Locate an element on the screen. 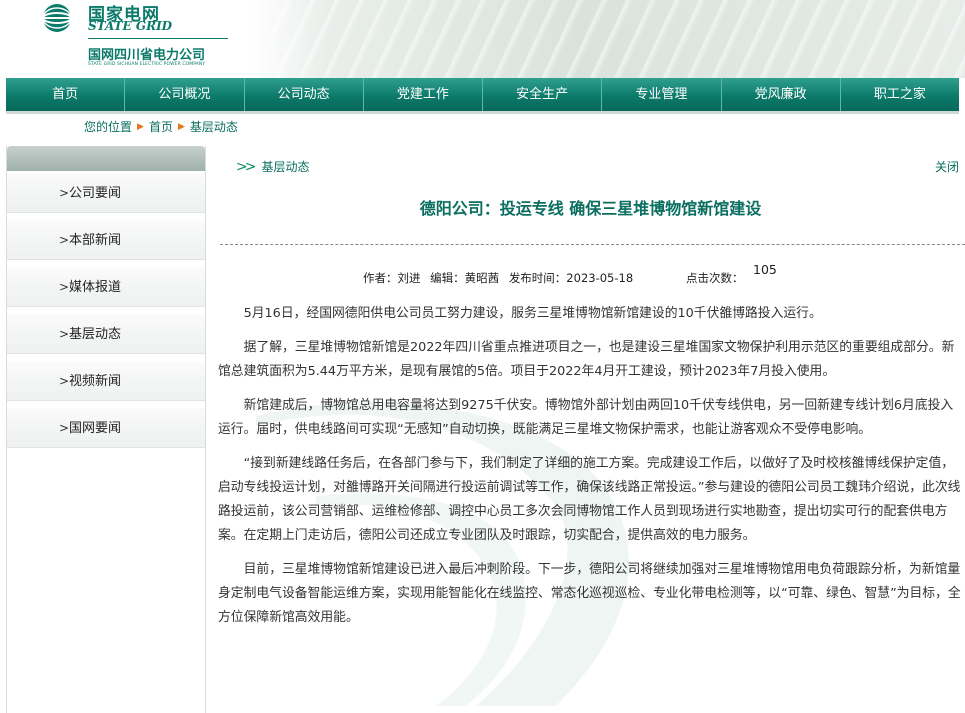 The width and height of the screenshot is (965, 713). sidebar-item-label: 本部新闻 is located at coordinates (95, 240).